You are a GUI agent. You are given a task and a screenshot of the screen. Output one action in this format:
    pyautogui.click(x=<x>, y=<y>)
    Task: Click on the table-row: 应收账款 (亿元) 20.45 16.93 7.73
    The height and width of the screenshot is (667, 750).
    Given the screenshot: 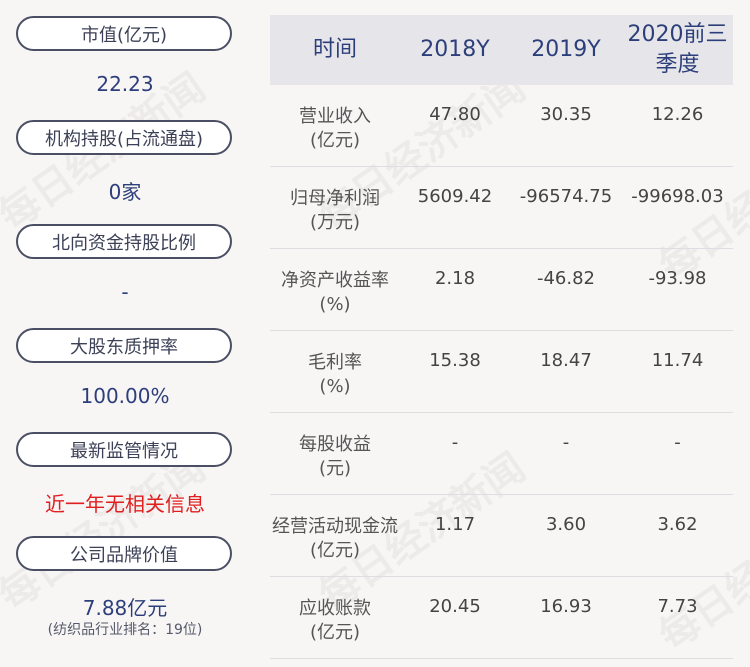 What is the action you would take?
    pyautogui.click(x=501, y=618)
    